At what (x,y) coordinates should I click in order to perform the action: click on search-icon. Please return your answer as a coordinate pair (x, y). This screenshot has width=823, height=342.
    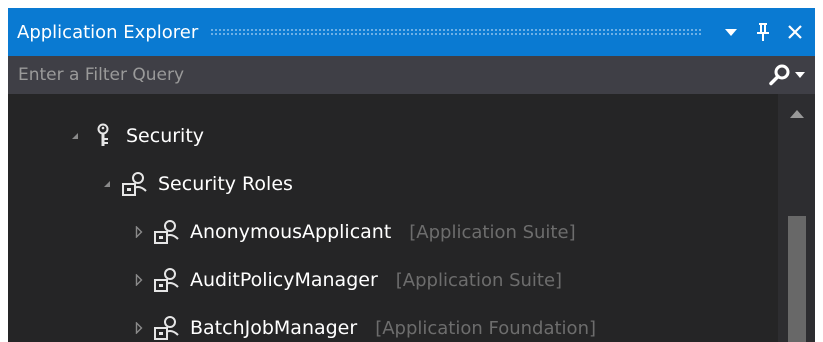
    Looking at the image, I should click on (779, 75).